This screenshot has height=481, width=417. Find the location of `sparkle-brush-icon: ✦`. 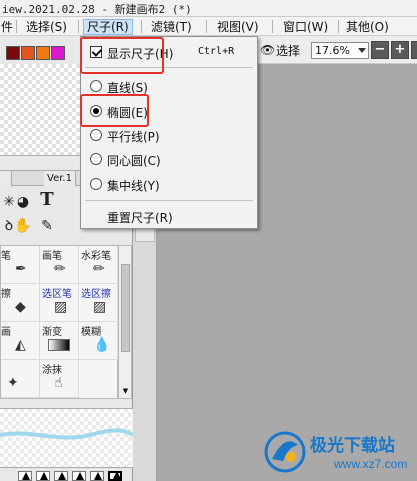

sparkle-brush-icon: ✦ is located at coordinates (13, 383).